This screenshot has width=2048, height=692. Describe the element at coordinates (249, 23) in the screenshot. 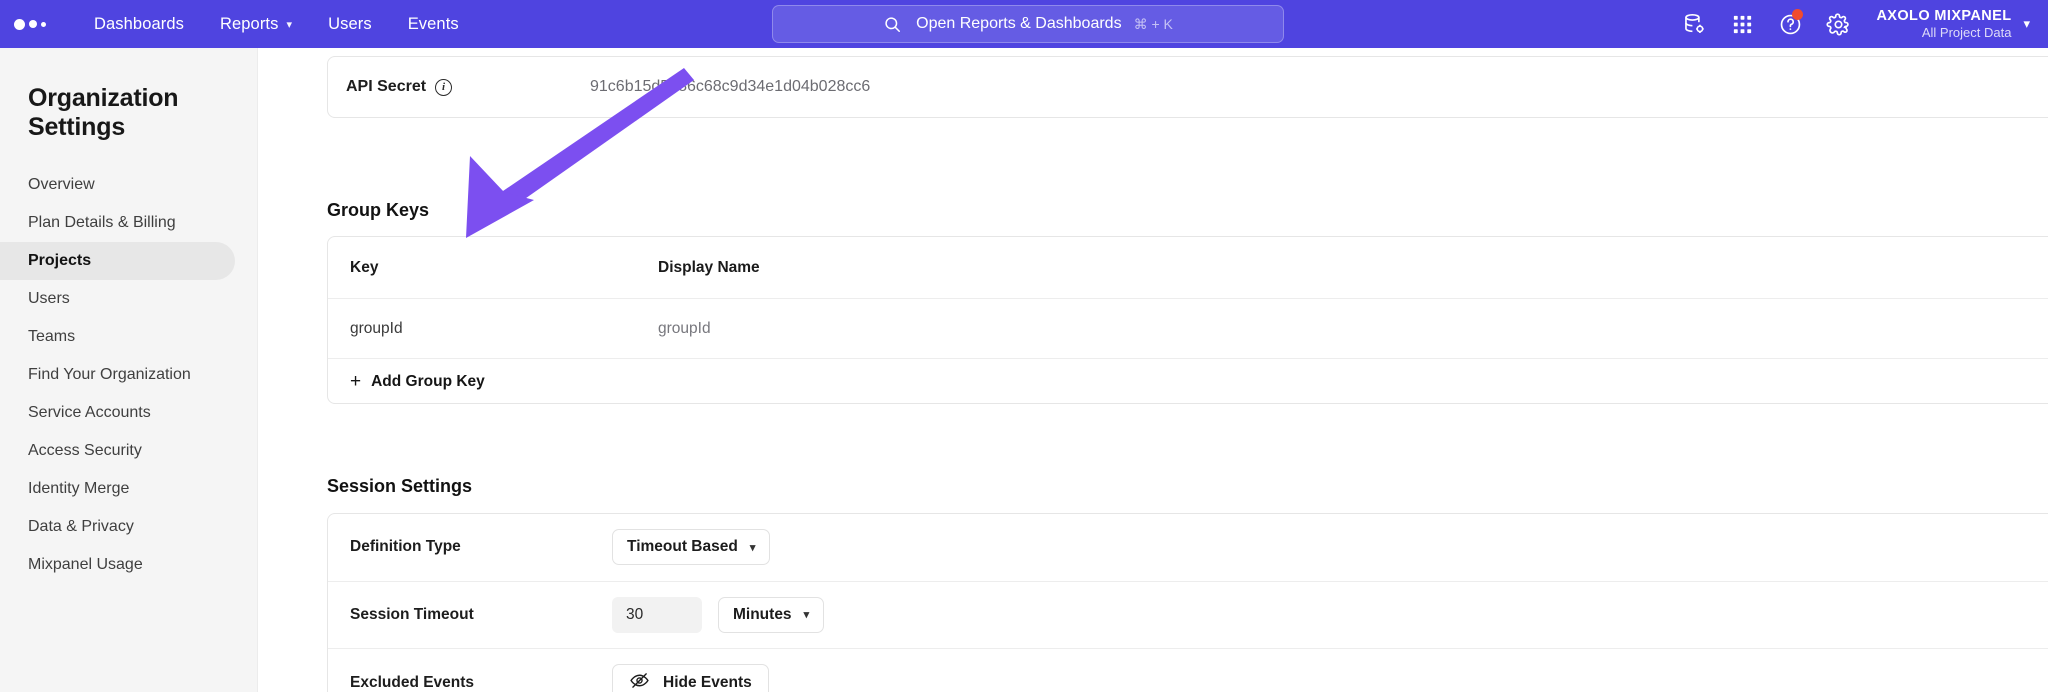

I see `nav-label-reports: Reports` at that location.